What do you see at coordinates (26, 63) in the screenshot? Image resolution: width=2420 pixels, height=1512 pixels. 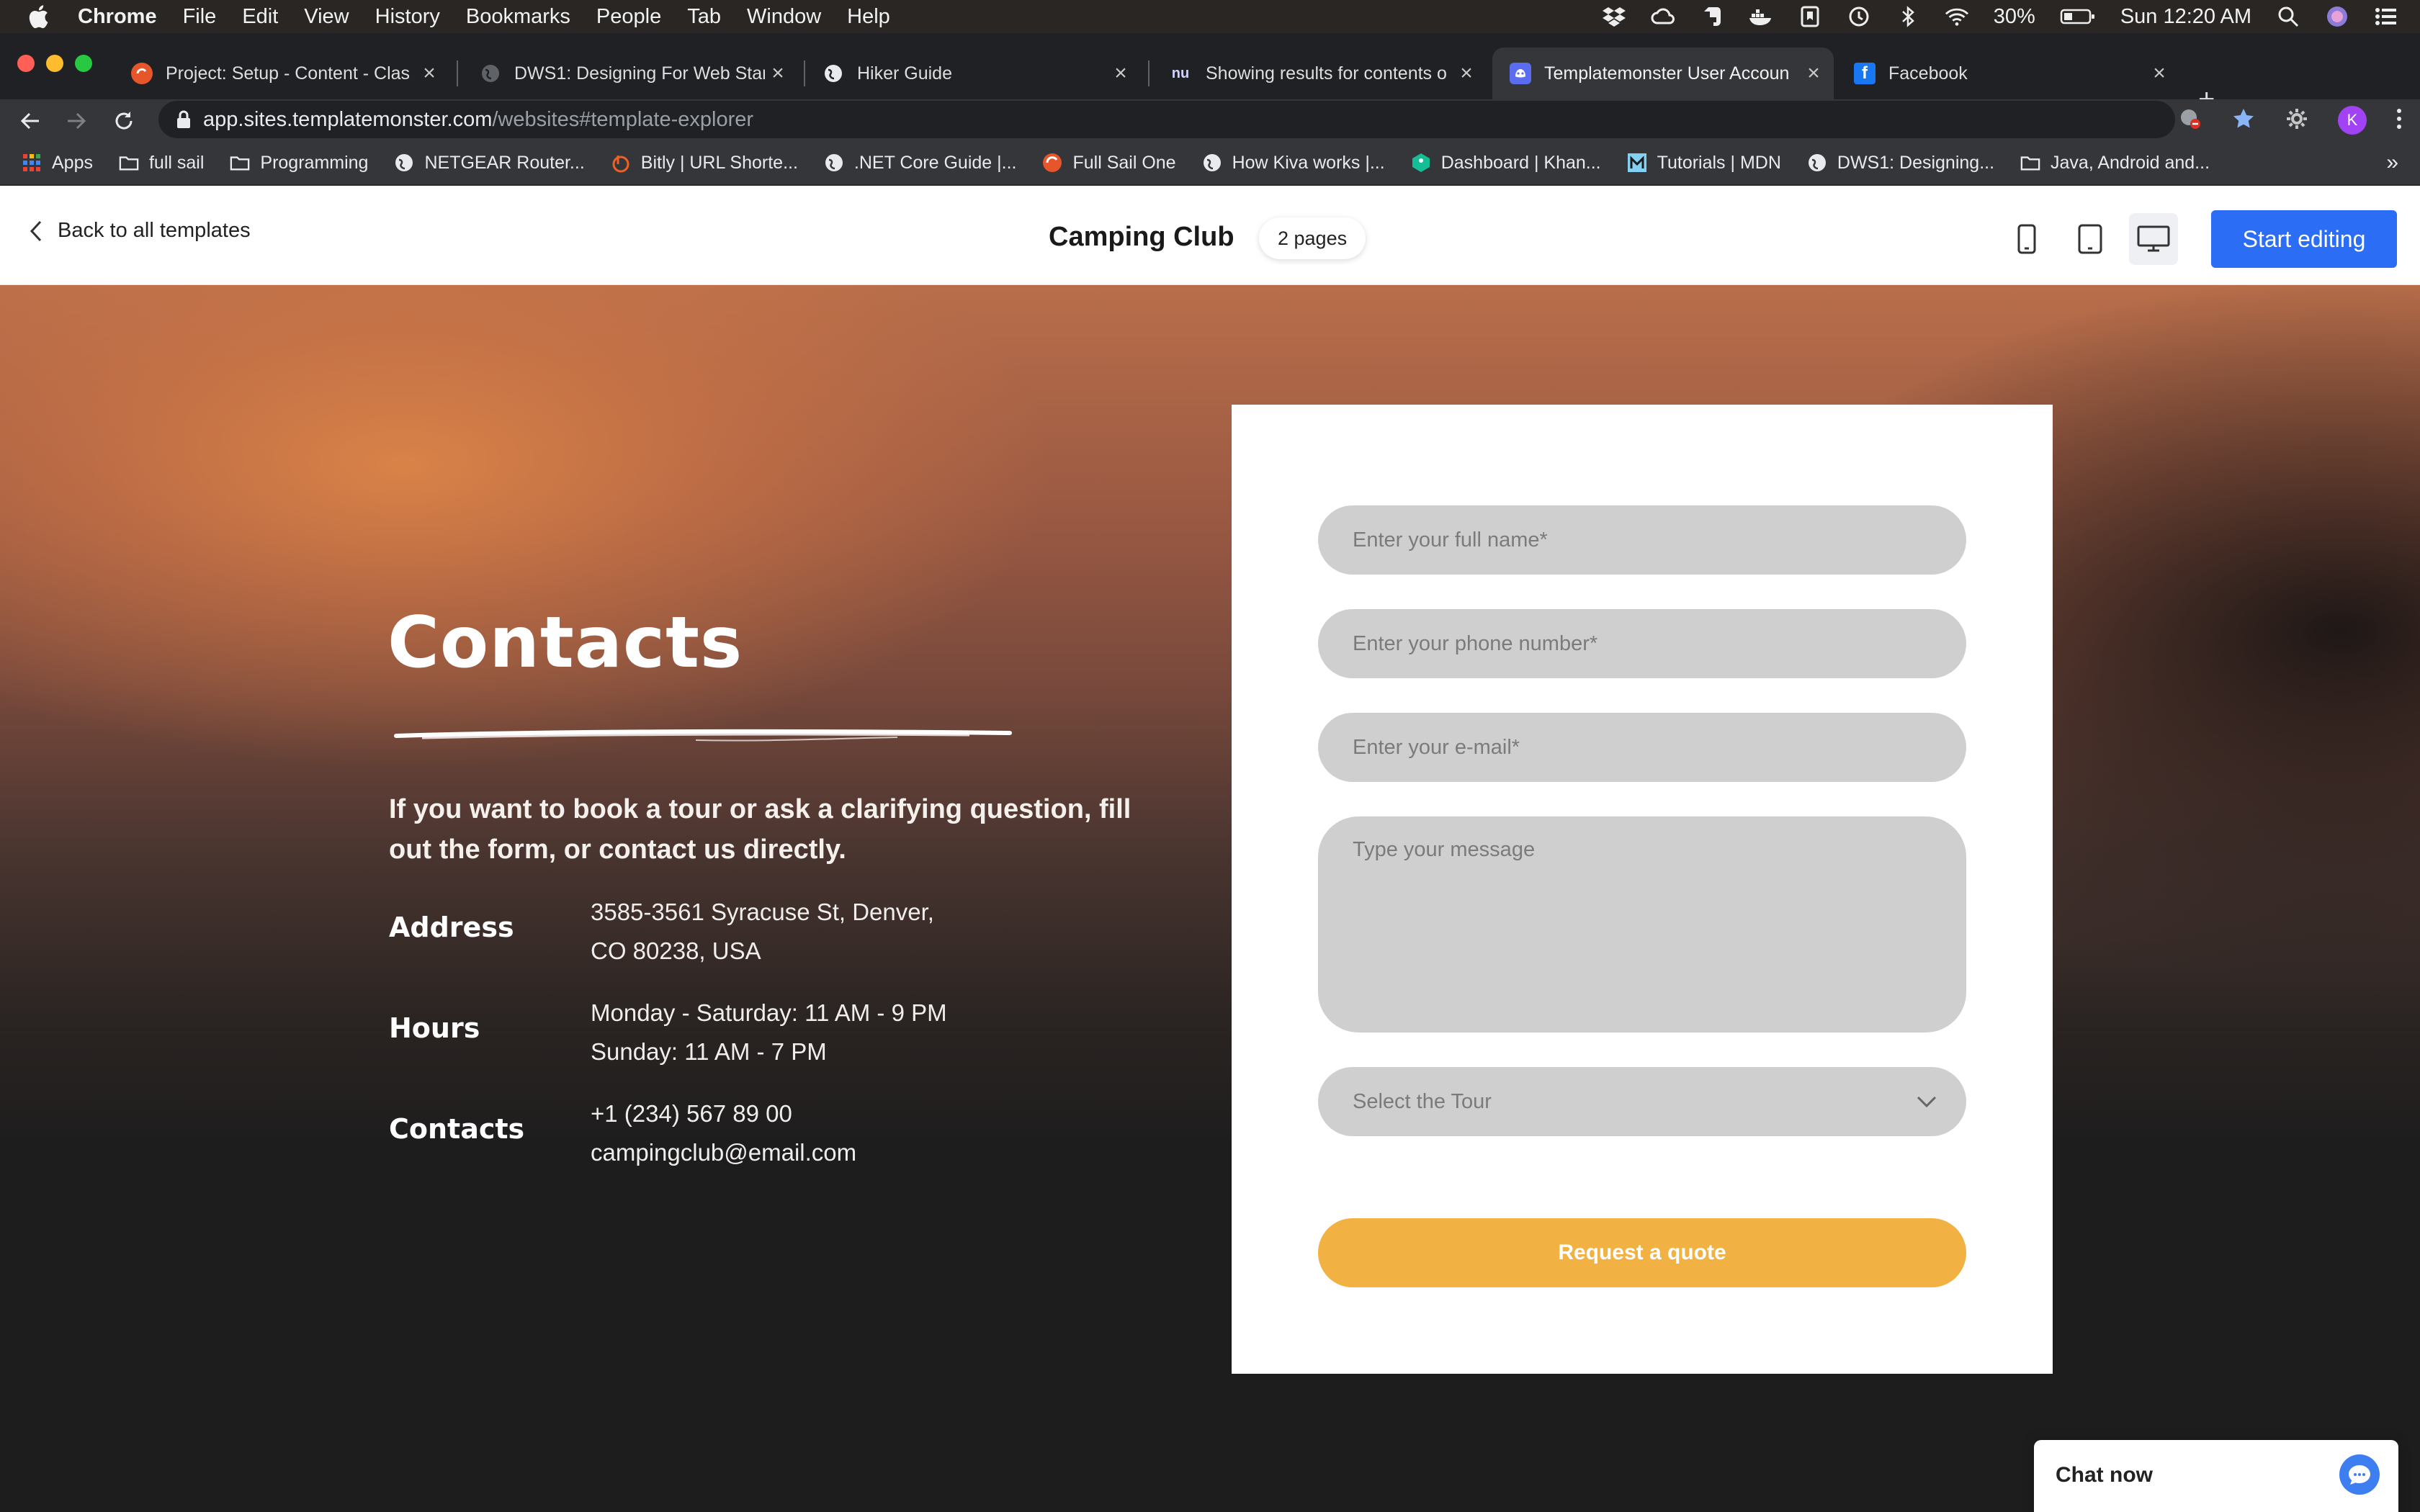 I see `close-window-button` at bounding box center [26, 63].